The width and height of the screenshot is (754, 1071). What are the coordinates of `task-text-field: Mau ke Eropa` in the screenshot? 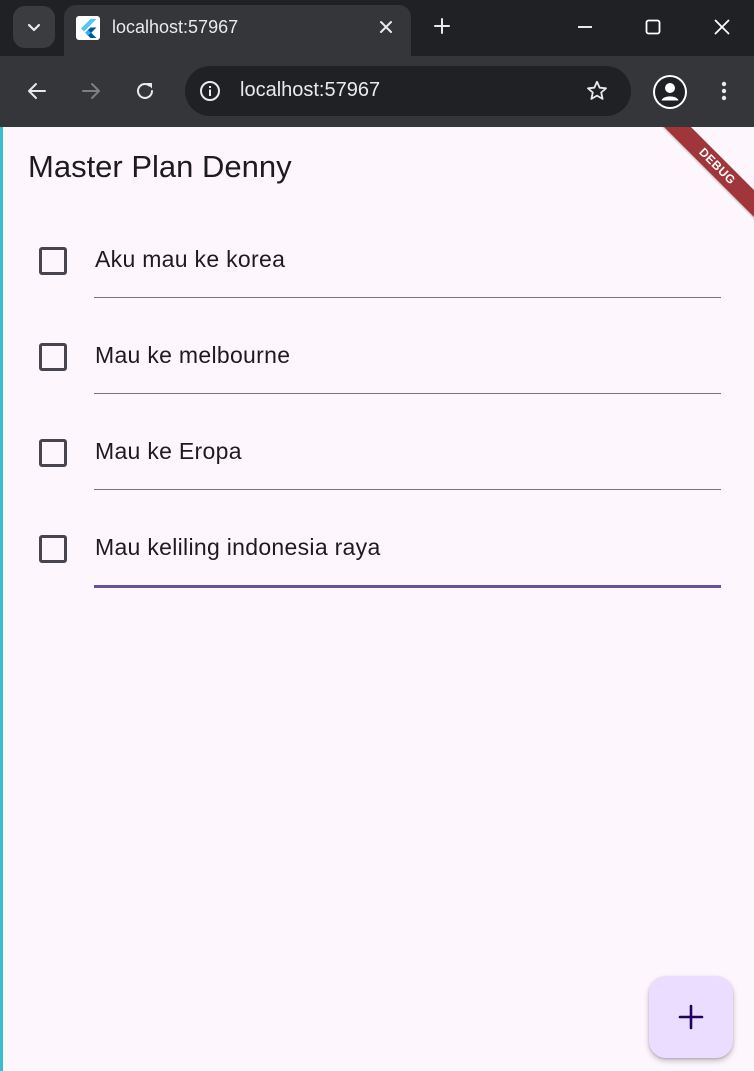 It's located at (407, 454).